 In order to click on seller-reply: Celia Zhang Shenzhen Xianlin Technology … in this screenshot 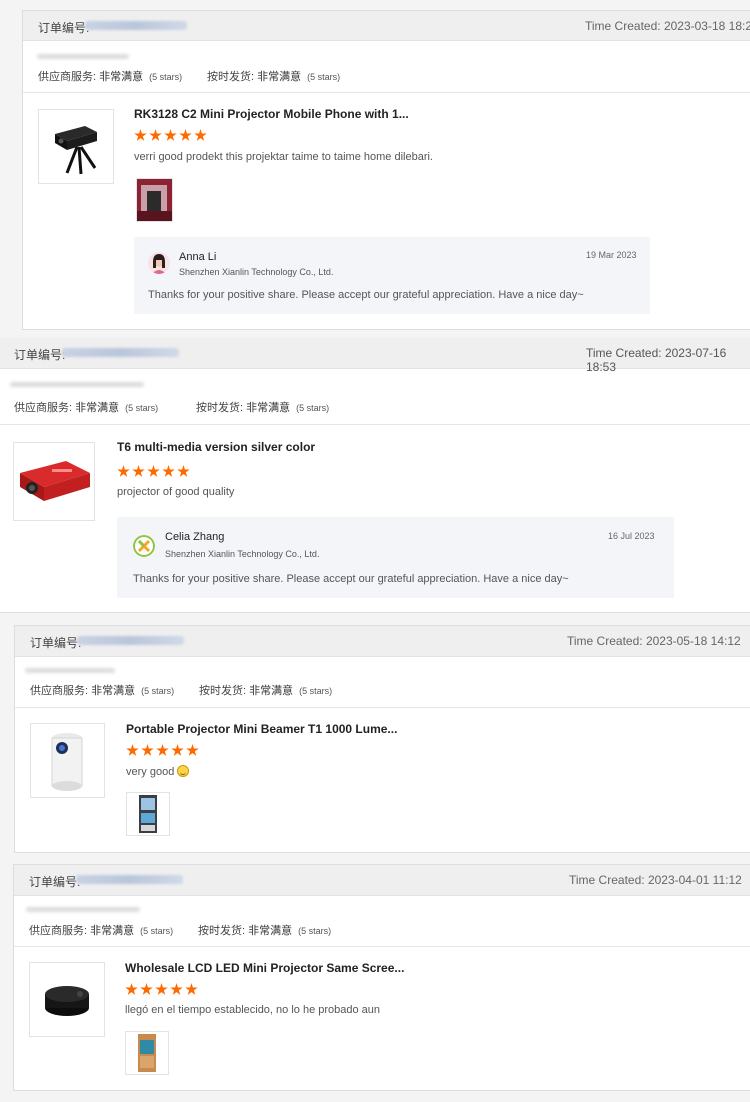, I will do `click(395, 557)`.